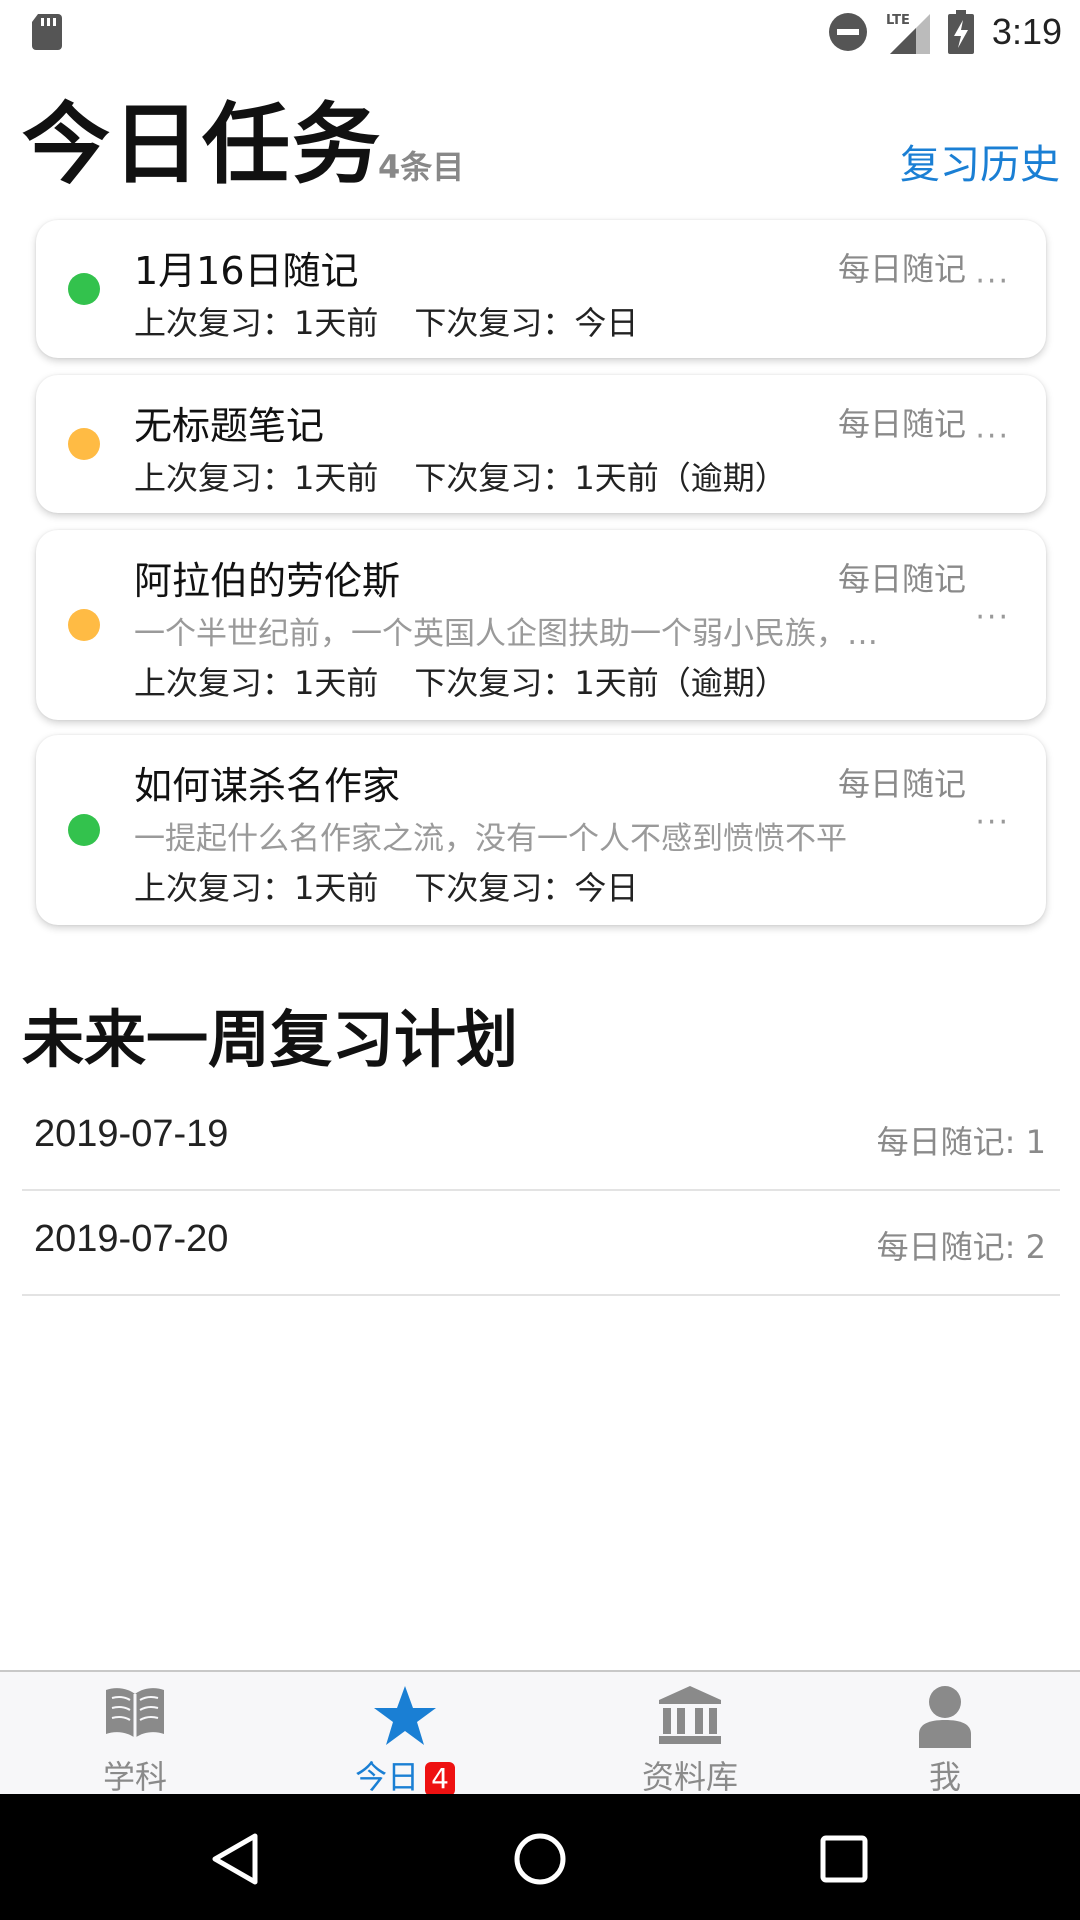  I want to click on tab-label: 资料库, so click(689, 1777).